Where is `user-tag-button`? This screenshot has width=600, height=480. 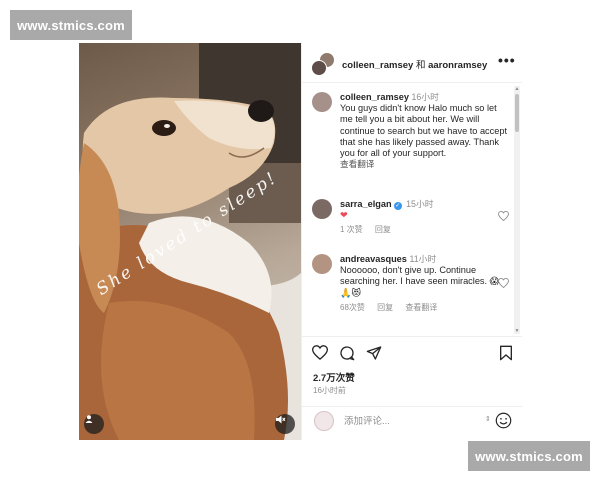 user-tag-button is located at coordinates (94, 424).